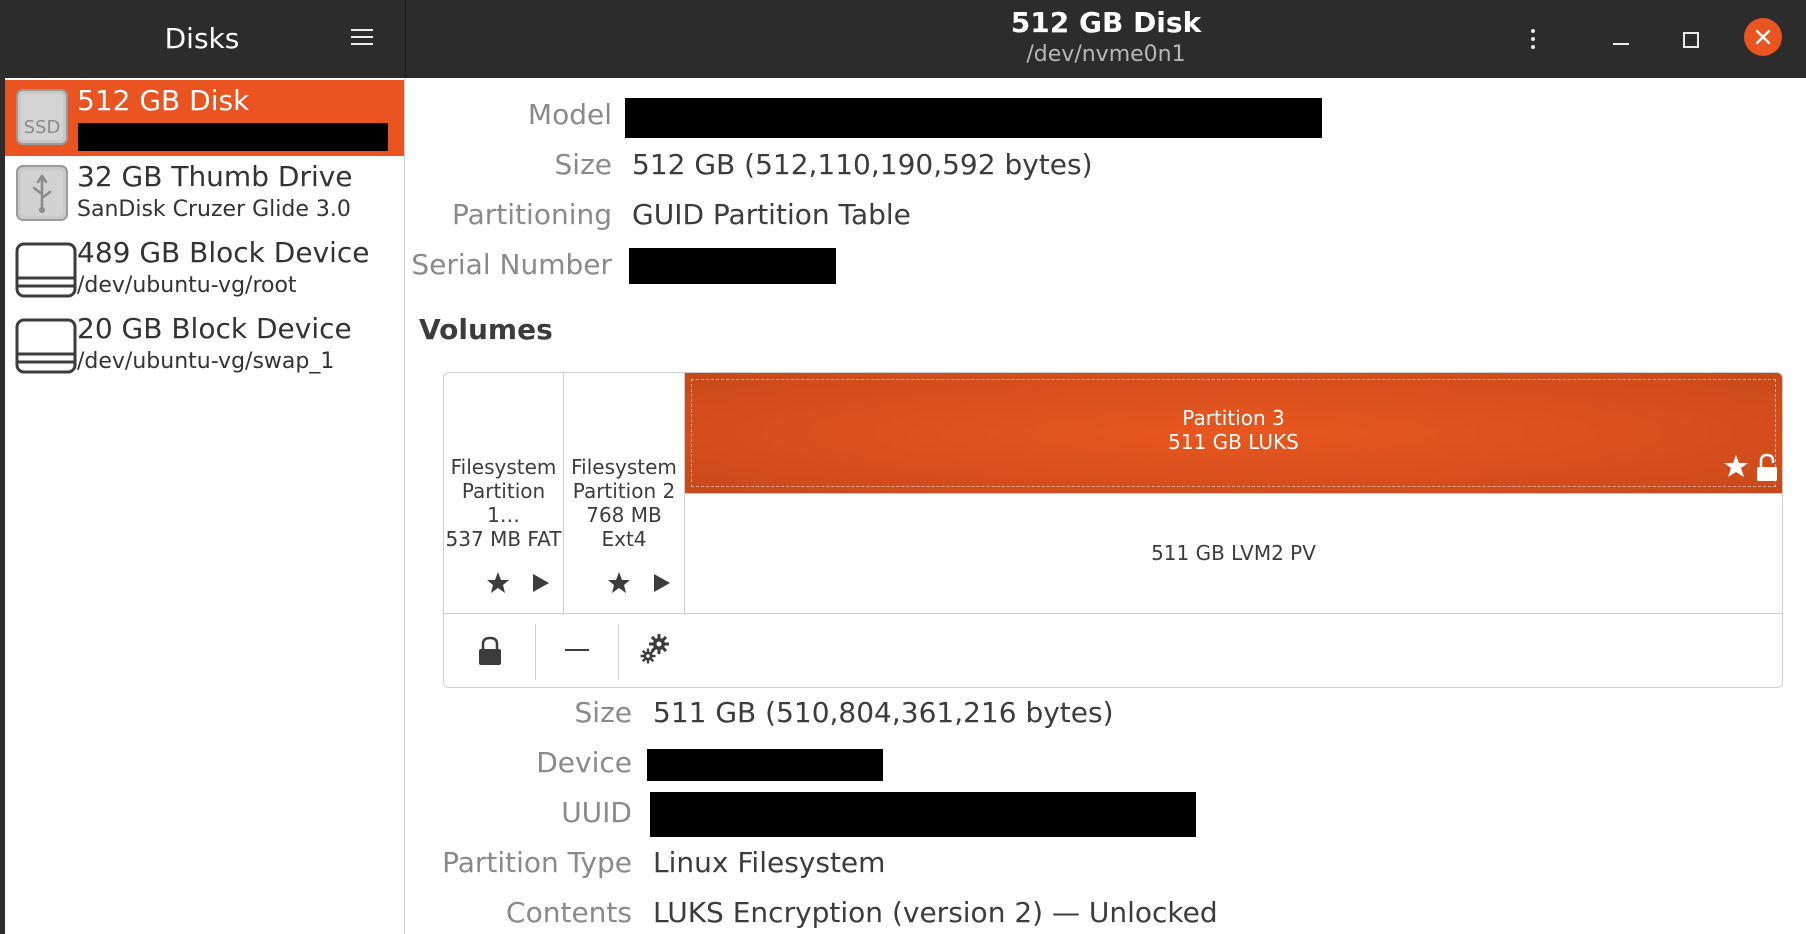  Describe the element at coordinates (503, 503) in the screenshot. I see `partition-label: Filesystem Partition 1… 537 MB FAT` at that location.